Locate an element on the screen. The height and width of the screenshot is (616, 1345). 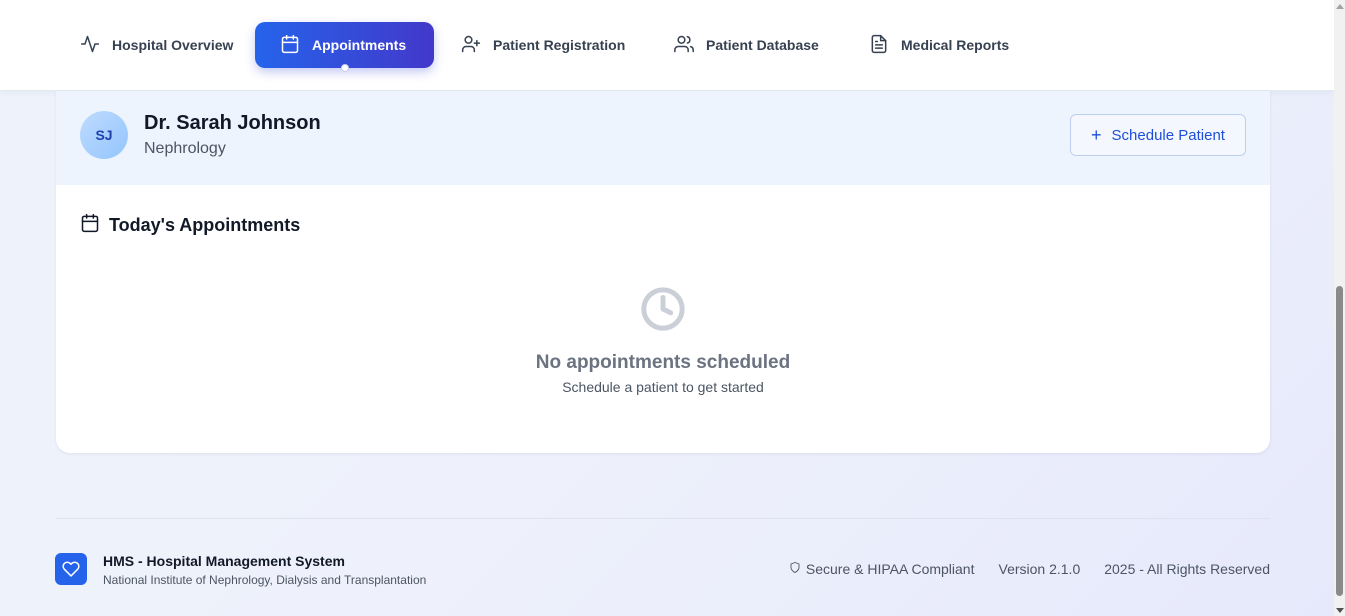
schedule-patient-button: + Schedule Patient is located at coordinates (1158, 135).